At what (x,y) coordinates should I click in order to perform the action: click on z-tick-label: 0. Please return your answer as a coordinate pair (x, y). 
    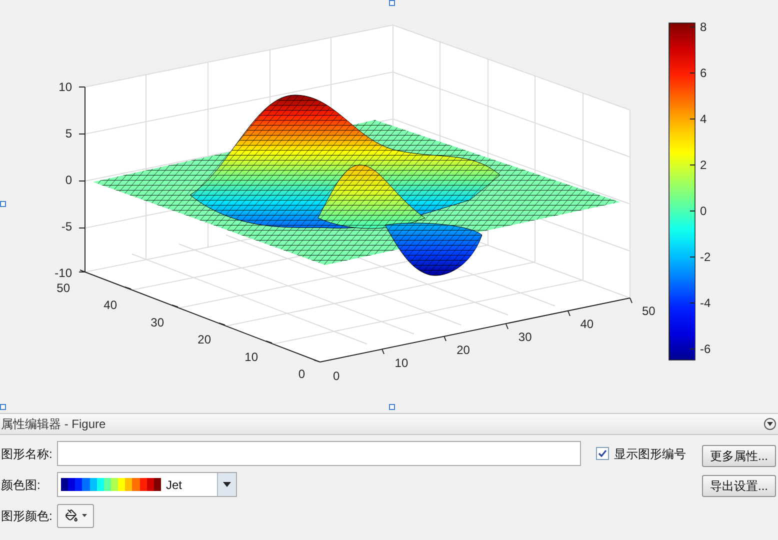
    Looking at the image, I should click on (68, 180).